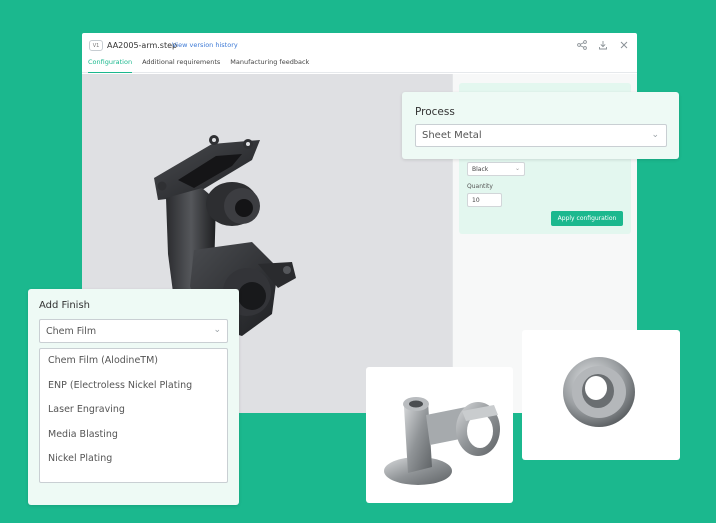  I want to click on tab-manufacturing-feedback: Manufacturing feedback, so click(269, 65).